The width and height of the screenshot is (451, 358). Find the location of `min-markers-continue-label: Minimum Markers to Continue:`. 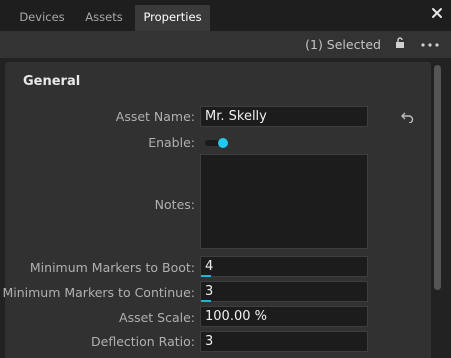

min-markers-continue-label: Minimum Markers to Continue: is located at coordinates (98, 292).